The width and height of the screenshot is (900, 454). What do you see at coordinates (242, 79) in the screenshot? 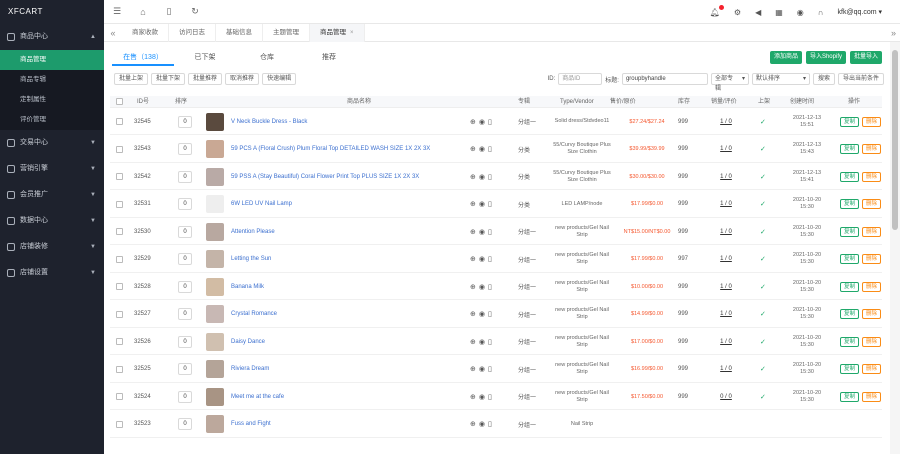
I see `bulk-tool-button: 取消推荐` at bounding box center [242, 79].